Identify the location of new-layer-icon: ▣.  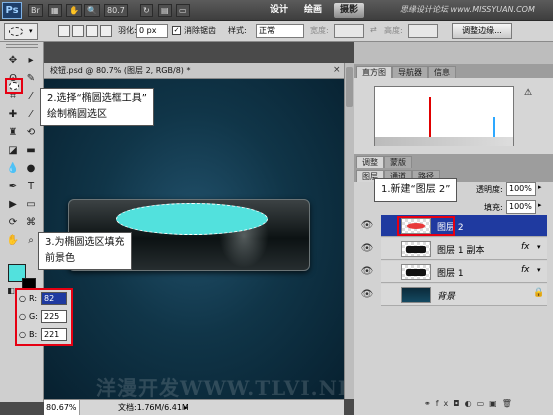
(495, 403).